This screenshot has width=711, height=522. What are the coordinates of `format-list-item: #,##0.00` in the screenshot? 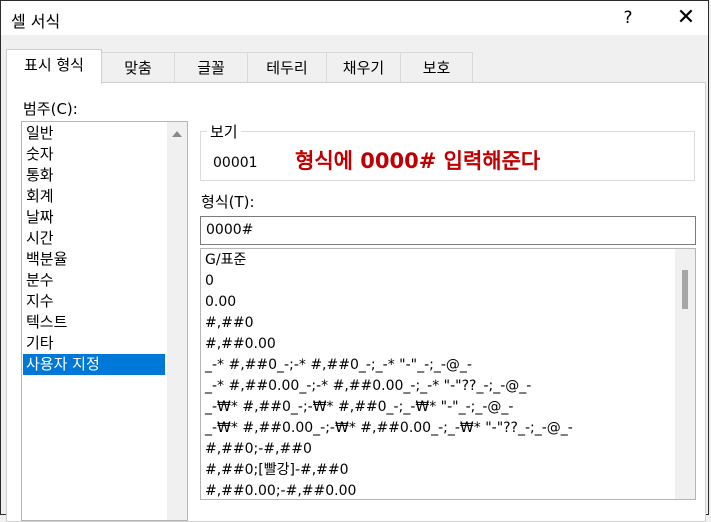 It's located at (240, 344).